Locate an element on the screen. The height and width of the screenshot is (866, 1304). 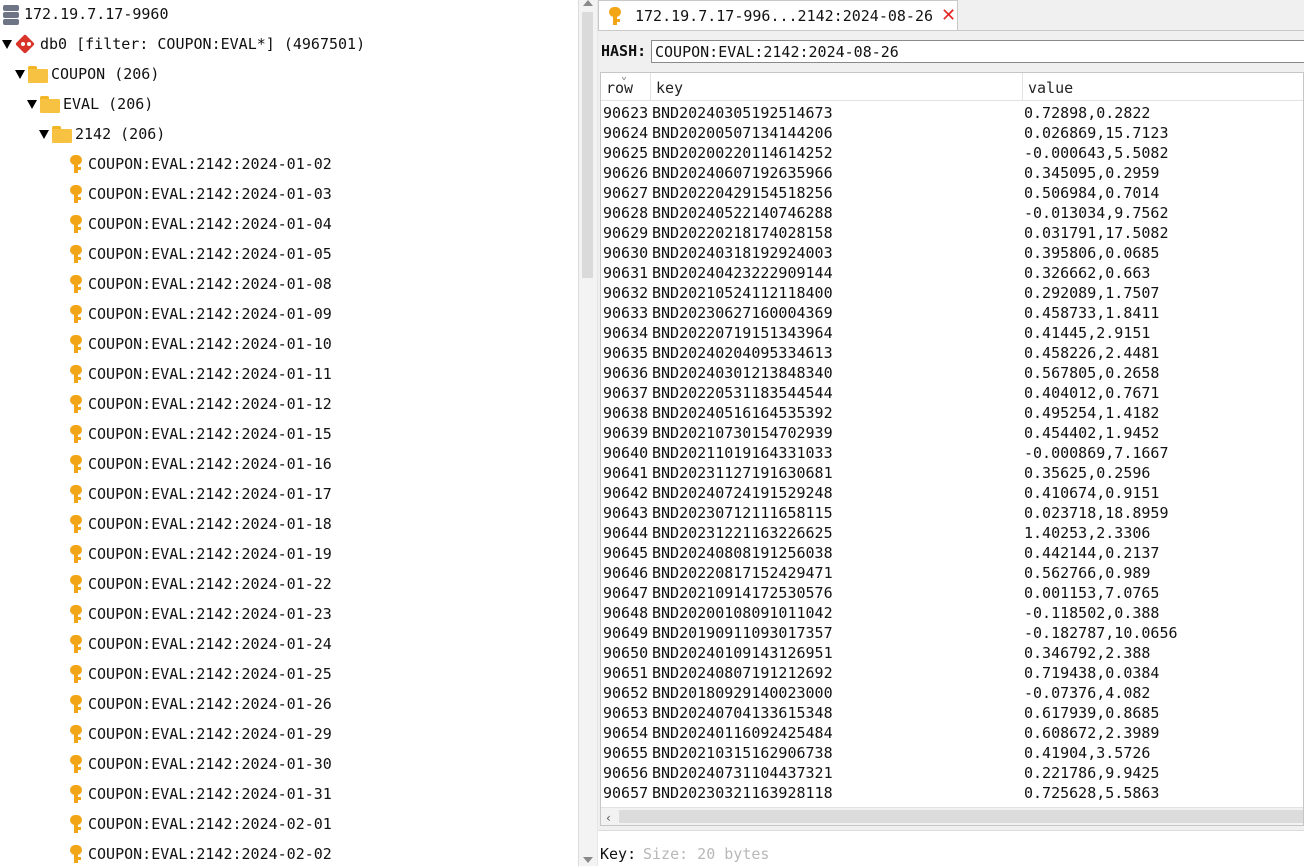
table-row: 90639 BND20210730154702939 0.454402,1.9452 is located at coordinates (952, 433).